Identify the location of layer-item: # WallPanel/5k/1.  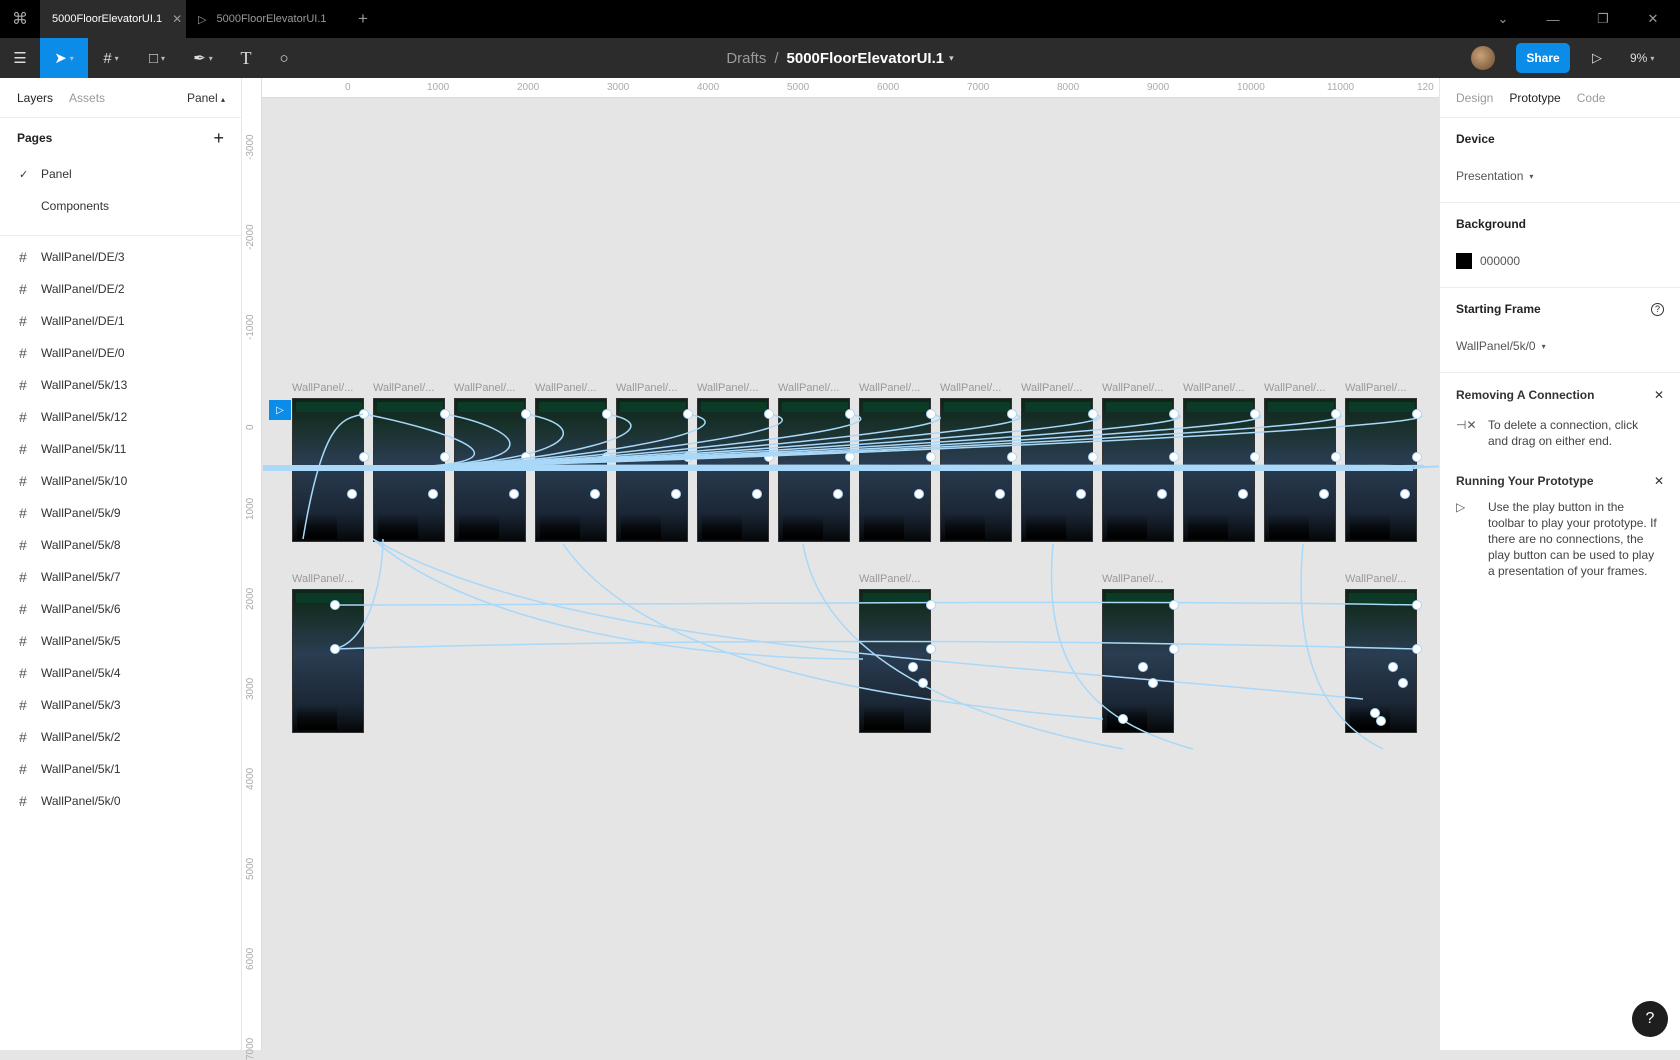
(120, 769).